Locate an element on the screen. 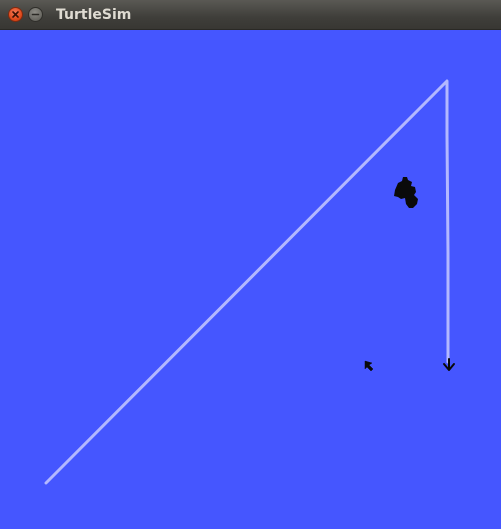 This screenshot has height=529, width=501. minimize-button is located at coordinates (35, 14).